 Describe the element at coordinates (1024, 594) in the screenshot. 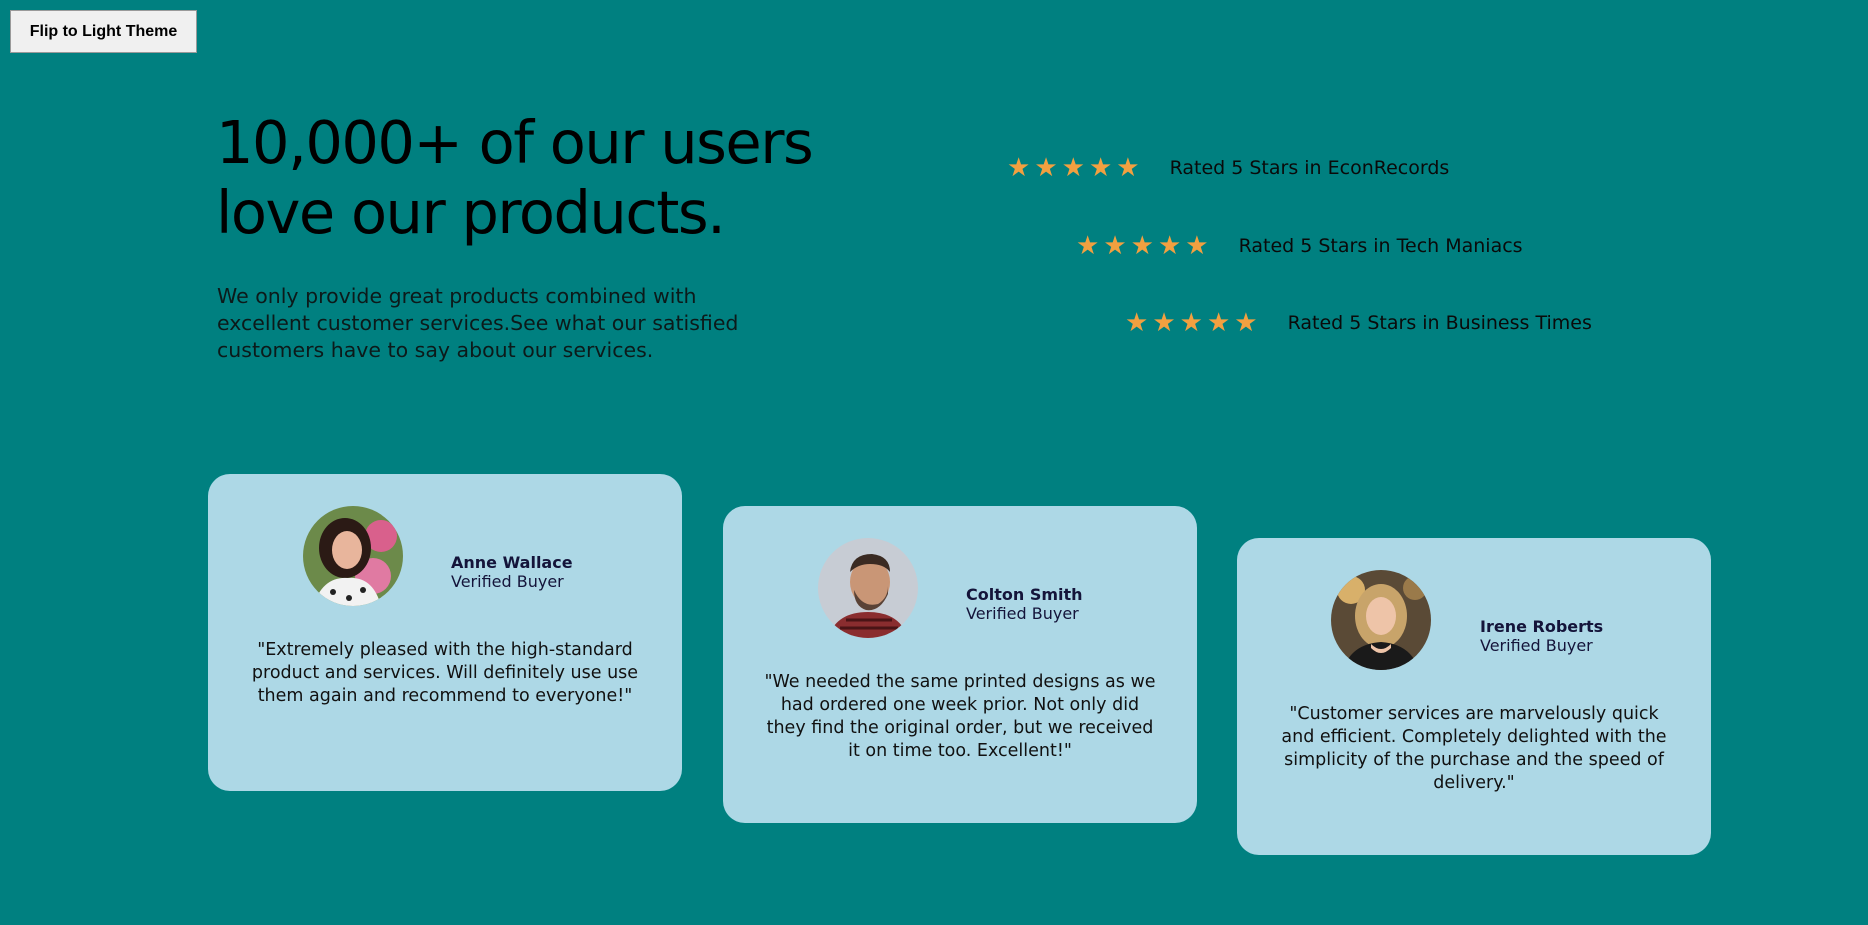

I see `reviewer-name: Colton Smith` at that location.